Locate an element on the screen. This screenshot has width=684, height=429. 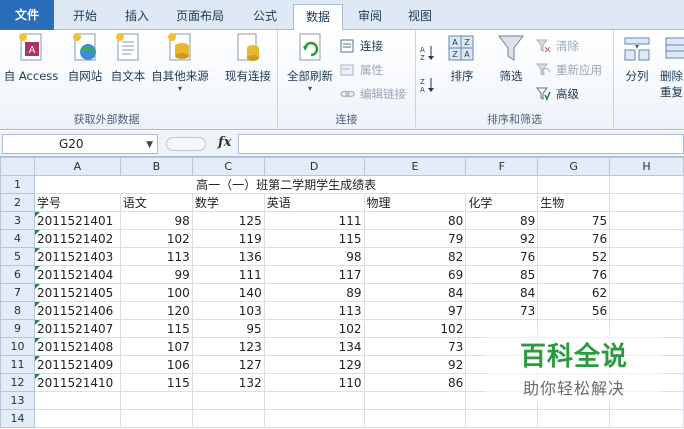
refresh-all-button: 全部刷新 ▾ is located at coordinates (310, 63).